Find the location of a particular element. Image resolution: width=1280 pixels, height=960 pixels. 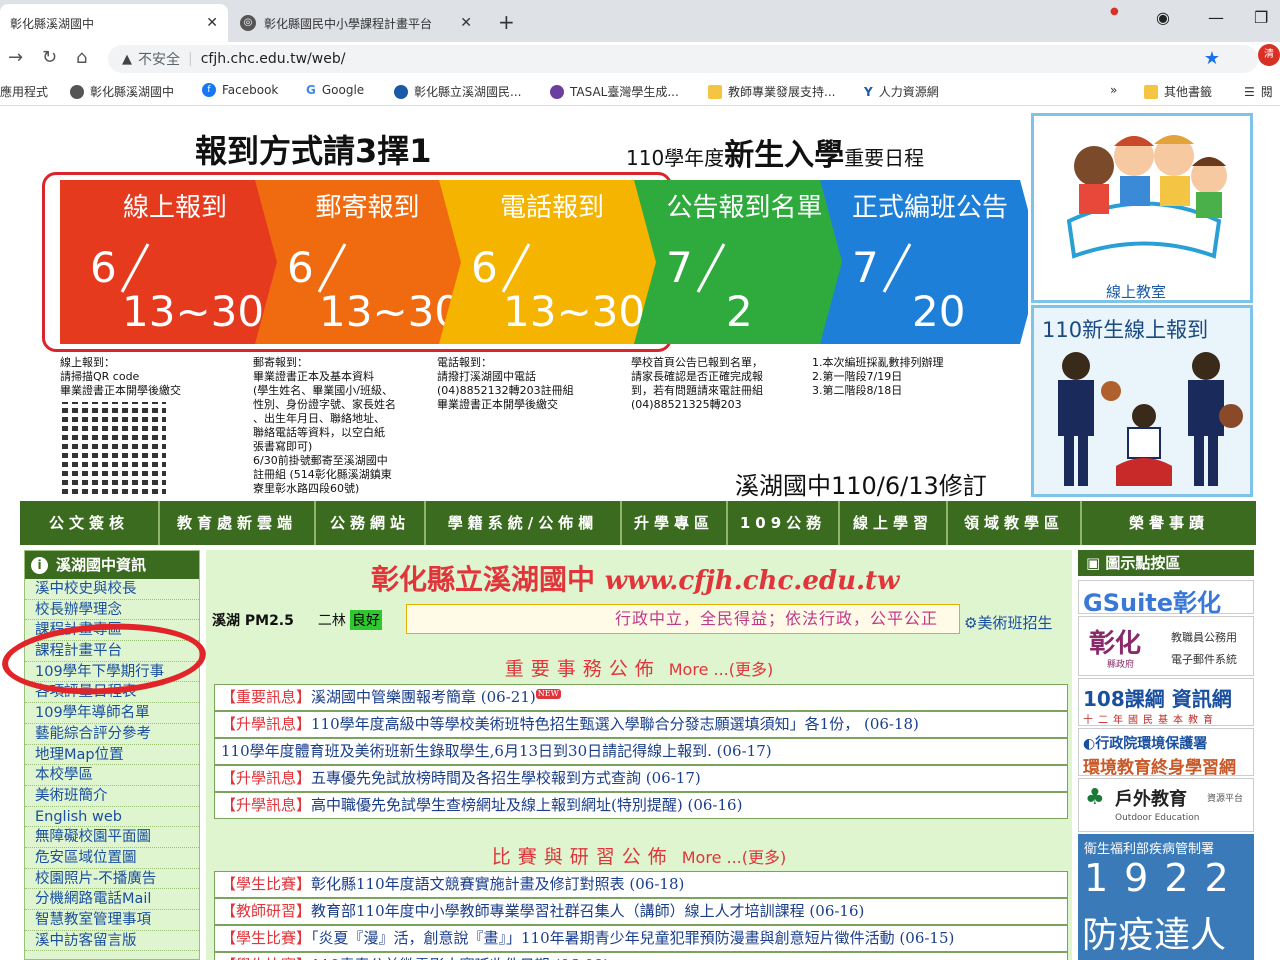

news-item: 【升學訊息】高中職優先免試學生查榜網址及線上報到網址(特別提醒) (06-16) is located at coordinates (641, 805).